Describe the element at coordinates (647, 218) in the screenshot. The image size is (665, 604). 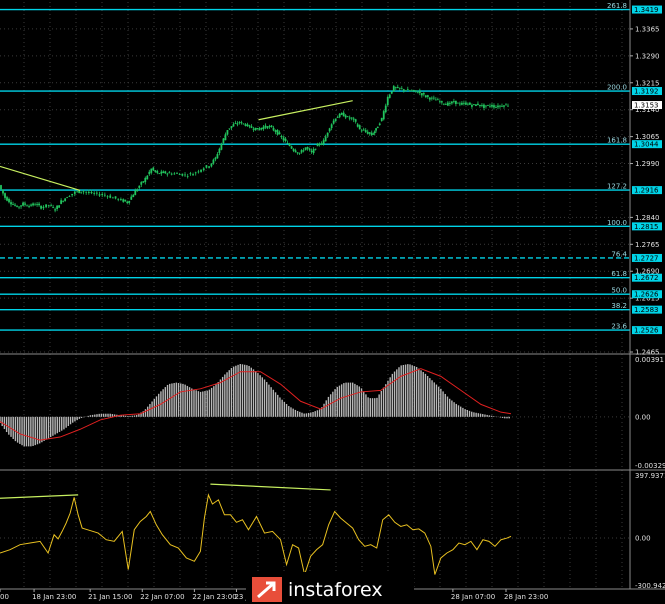
I see `price-tick-label: 1.2840` at that location.